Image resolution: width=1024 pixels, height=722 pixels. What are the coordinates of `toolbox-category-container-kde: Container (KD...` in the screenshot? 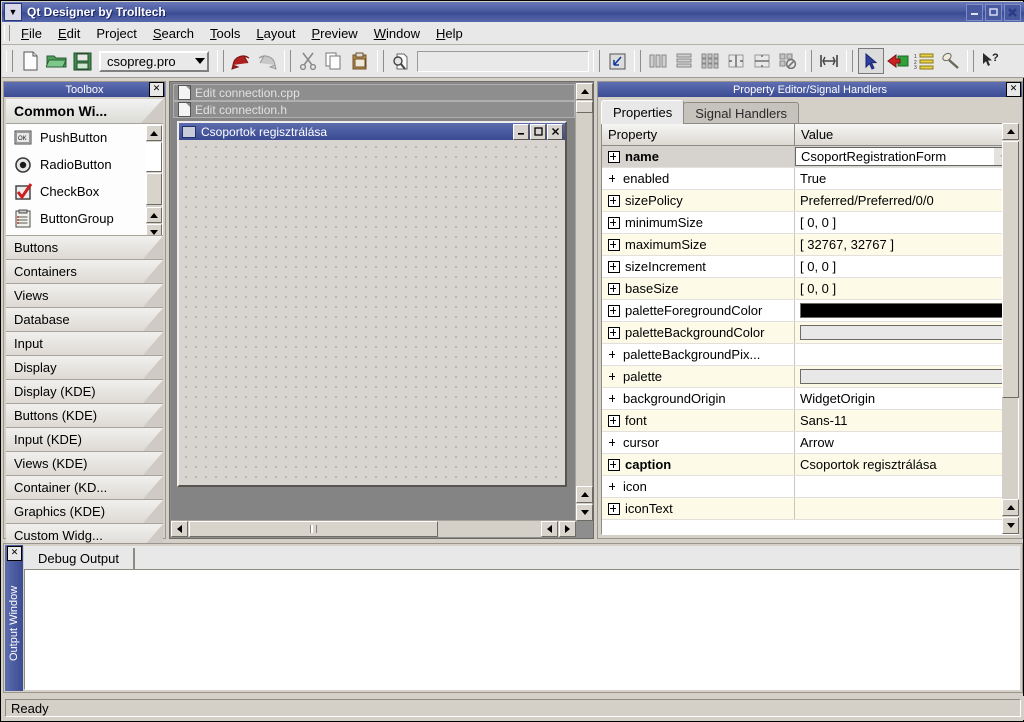 It's located at (84, 488).